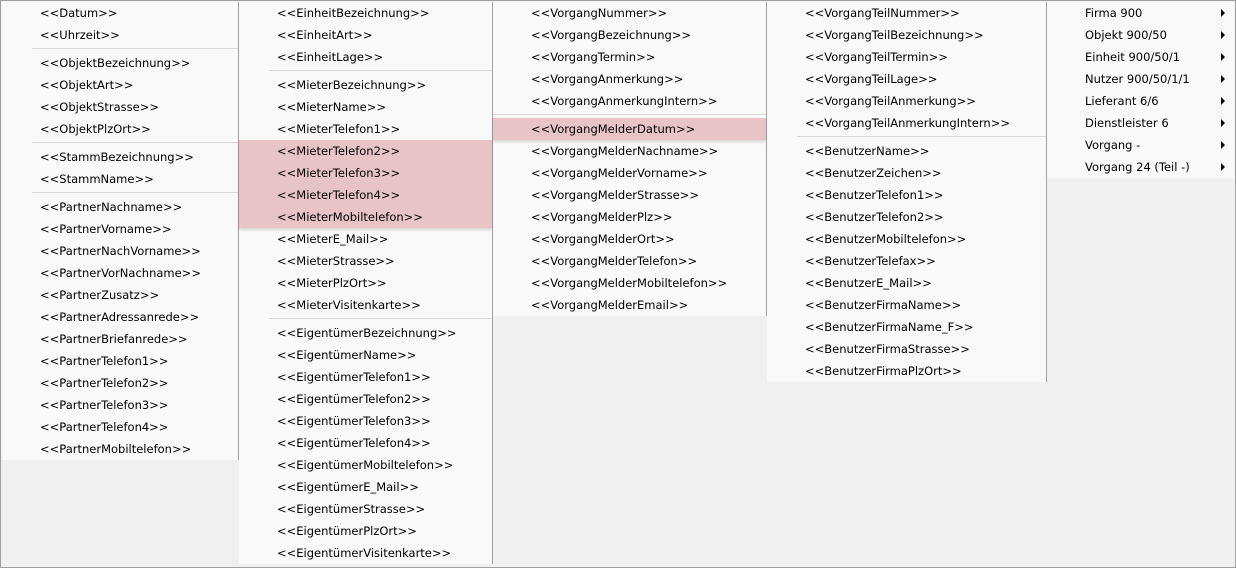 Image resolution: width=1236 pixels, height=568 pixels. I want to click on menu-item: <<ObjektStrasse>>, so click(120, 107).